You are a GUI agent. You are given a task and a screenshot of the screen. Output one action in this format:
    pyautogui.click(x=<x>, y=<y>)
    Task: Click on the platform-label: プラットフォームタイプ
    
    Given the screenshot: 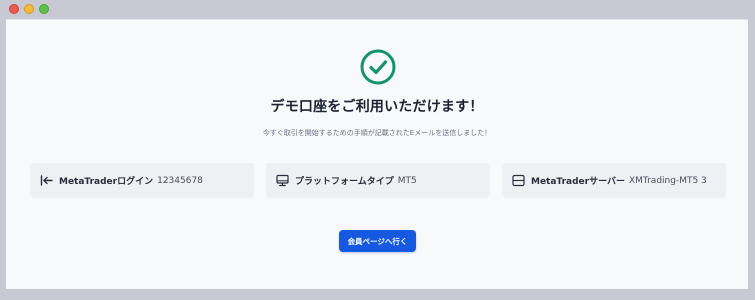 What is the action you would take?
    pyautogui.click(x=344, y=182)
    